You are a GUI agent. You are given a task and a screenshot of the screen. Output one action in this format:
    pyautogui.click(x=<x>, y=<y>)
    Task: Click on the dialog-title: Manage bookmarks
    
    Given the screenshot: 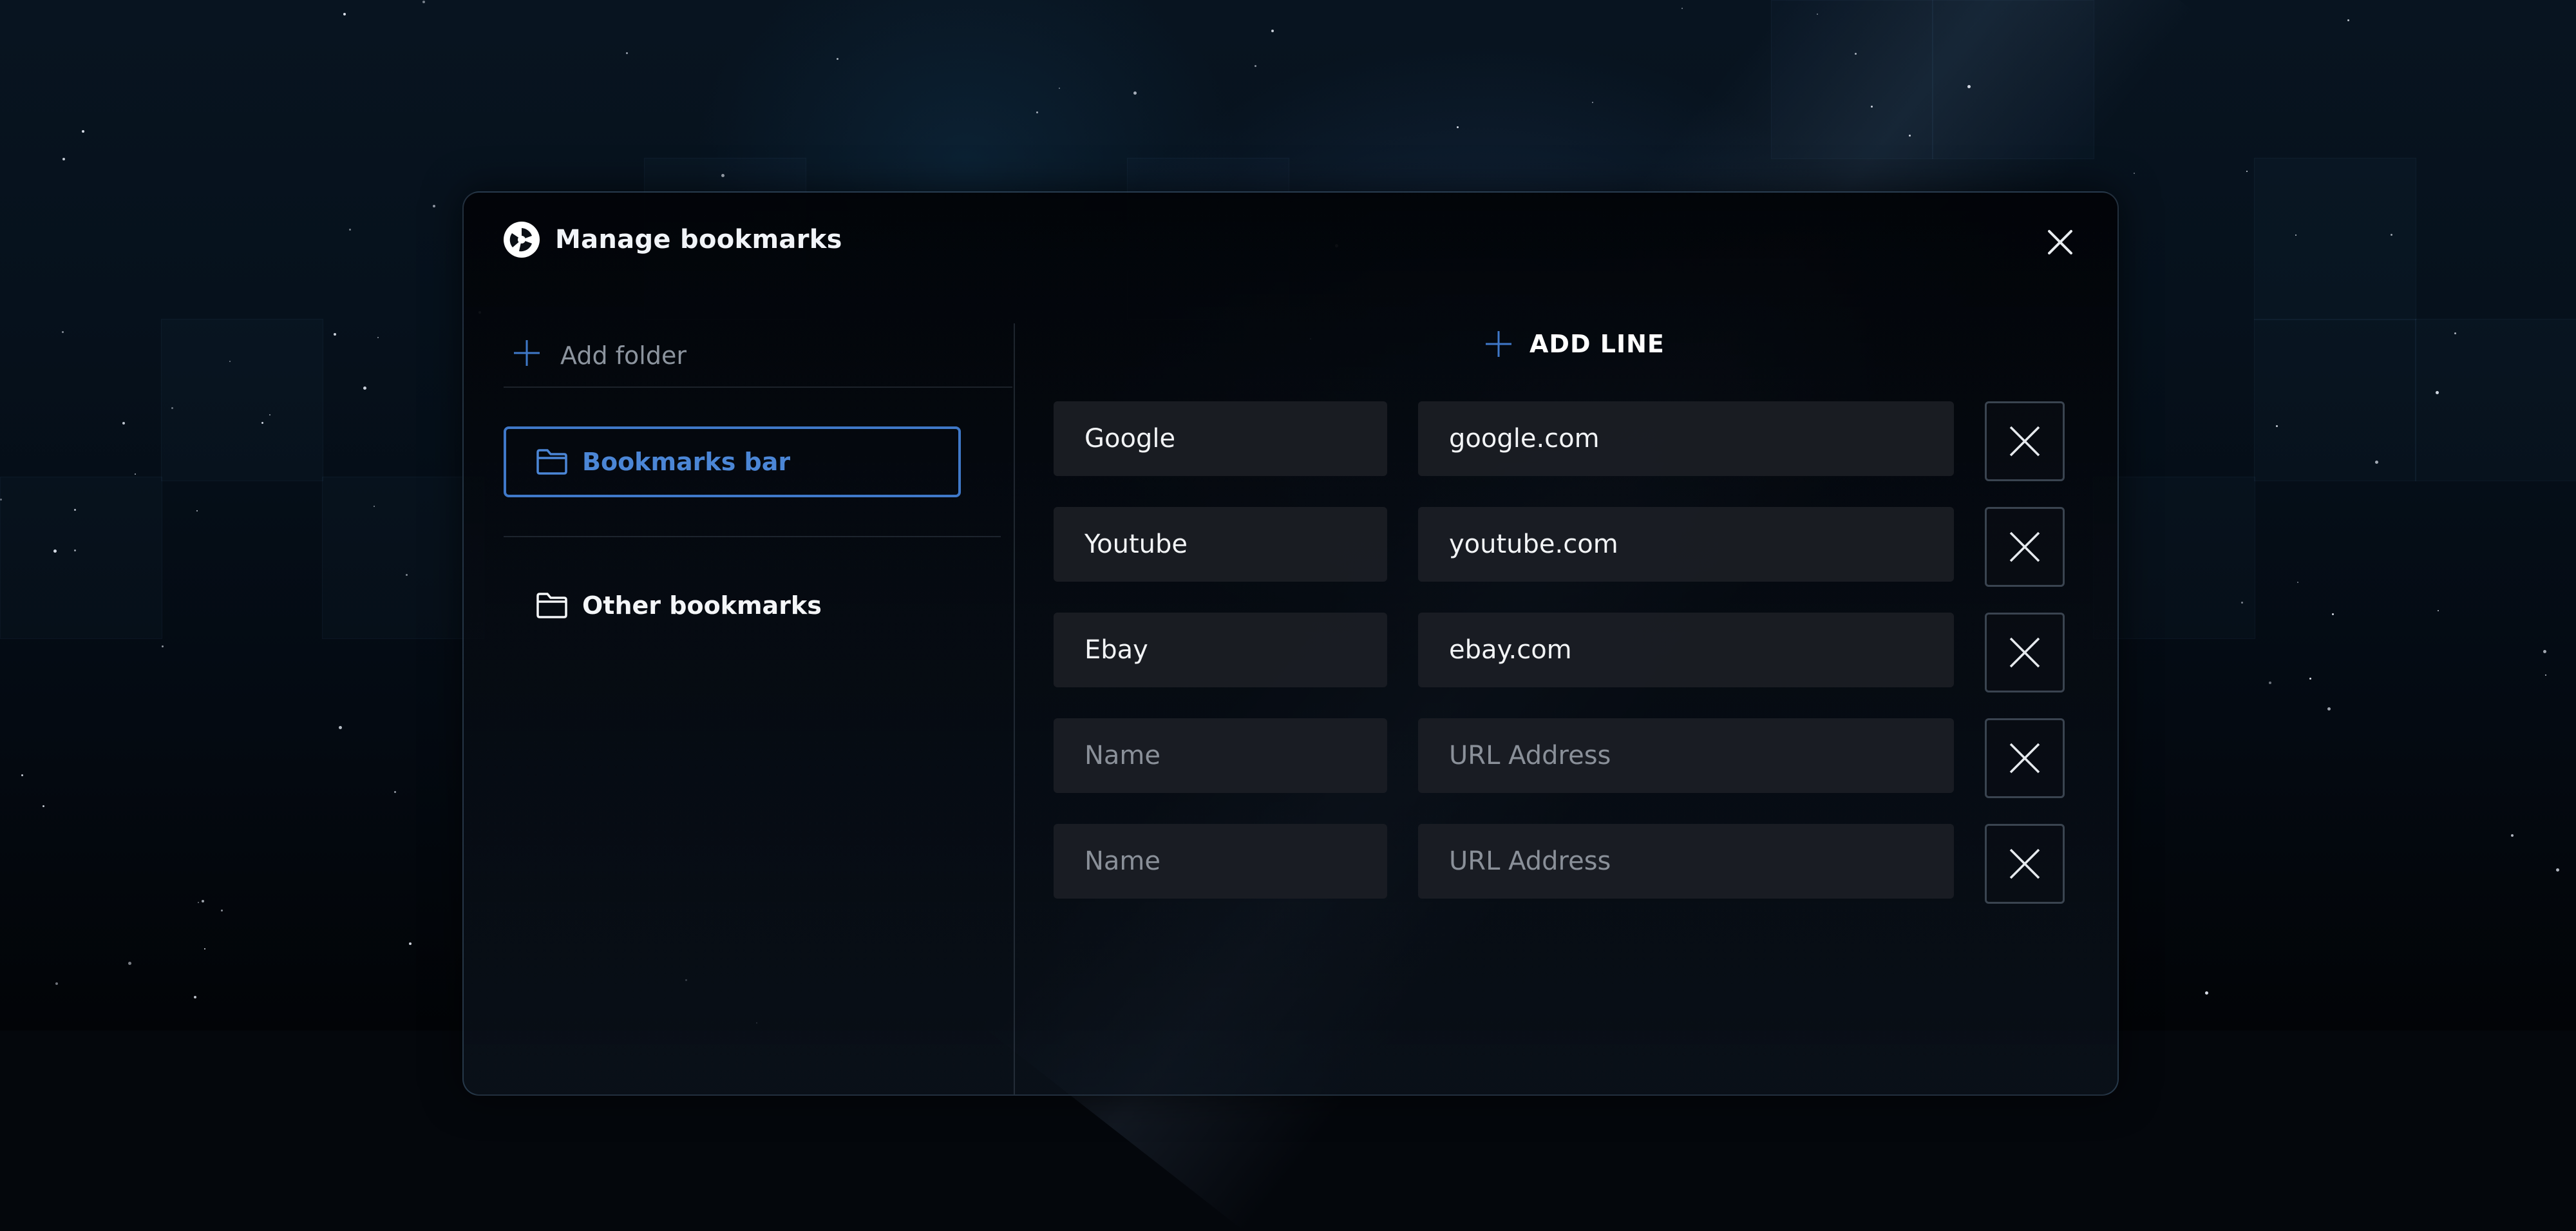 What is the action you would take?
    pyautogui.click(x=698, y=239)
    